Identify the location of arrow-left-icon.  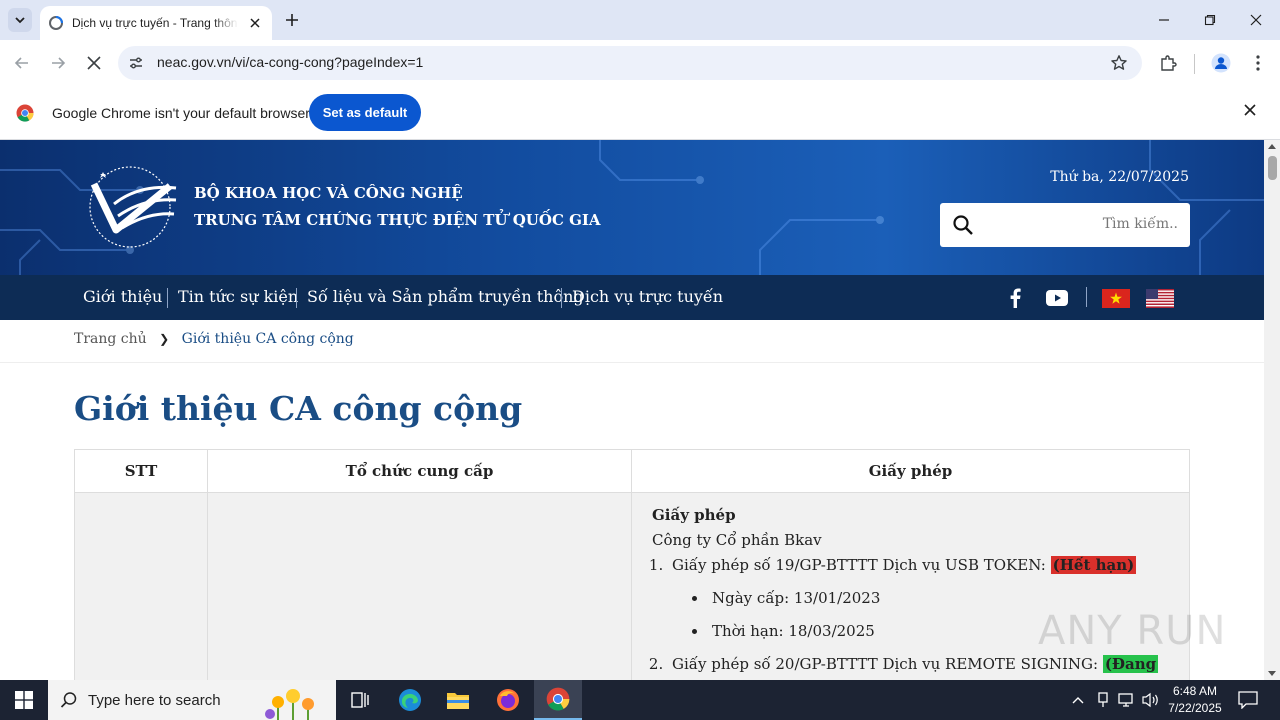
(21, 63).